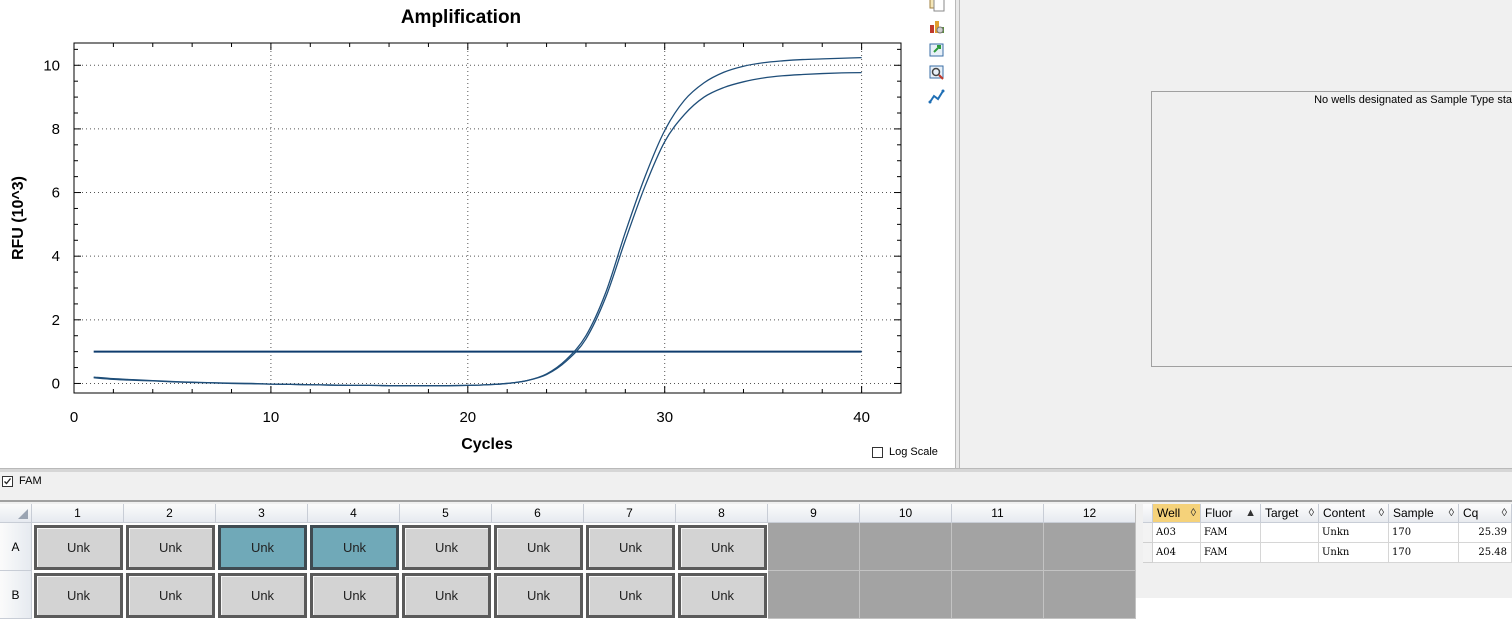 The image size is (1512, 619). Describe the element at coordinates (18, 218) in the screenshot. I see `y-axis-label: RFU (10^3)` at that location.